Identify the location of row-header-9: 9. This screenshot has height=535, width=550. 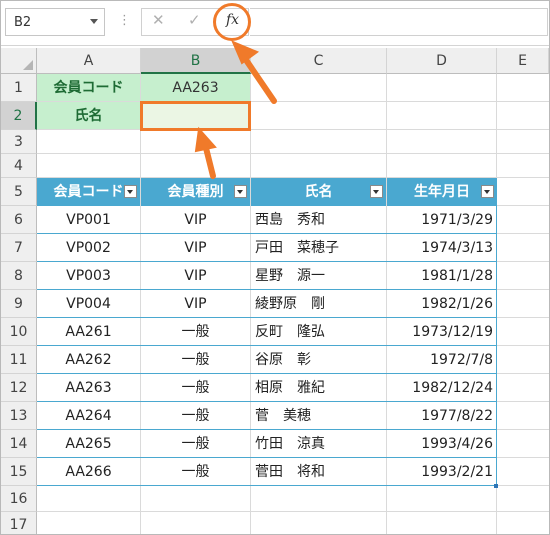
(19, 304).